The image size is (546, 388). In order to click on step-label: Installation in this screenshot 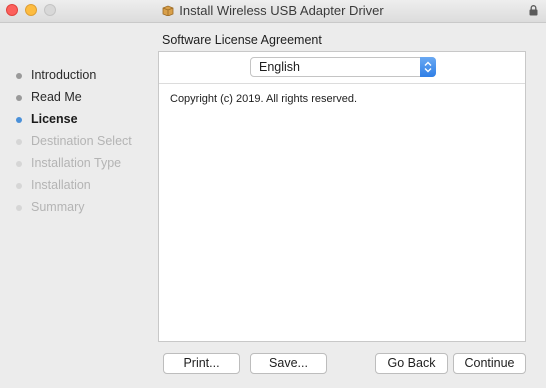, I will do `click(61, 185)`.